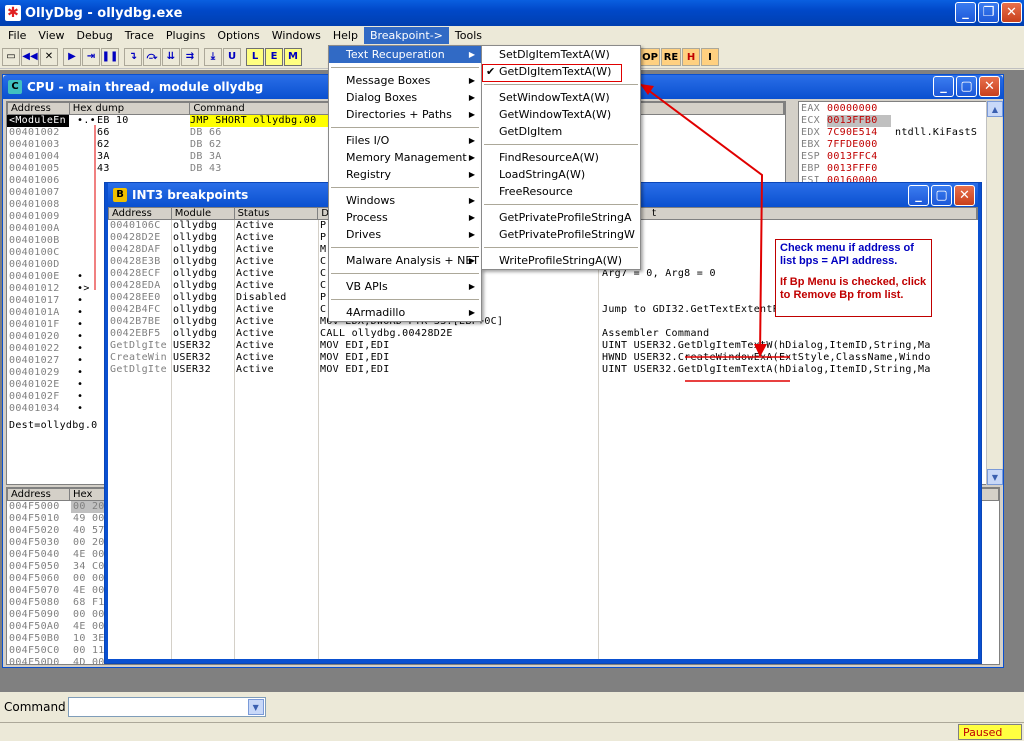 The image size is (1024, 741). What do you see at coordinates (549, 157) in the screenshot?
I see `menu-item-label: FindResourceA(W)` at bounding box center [549, 157].